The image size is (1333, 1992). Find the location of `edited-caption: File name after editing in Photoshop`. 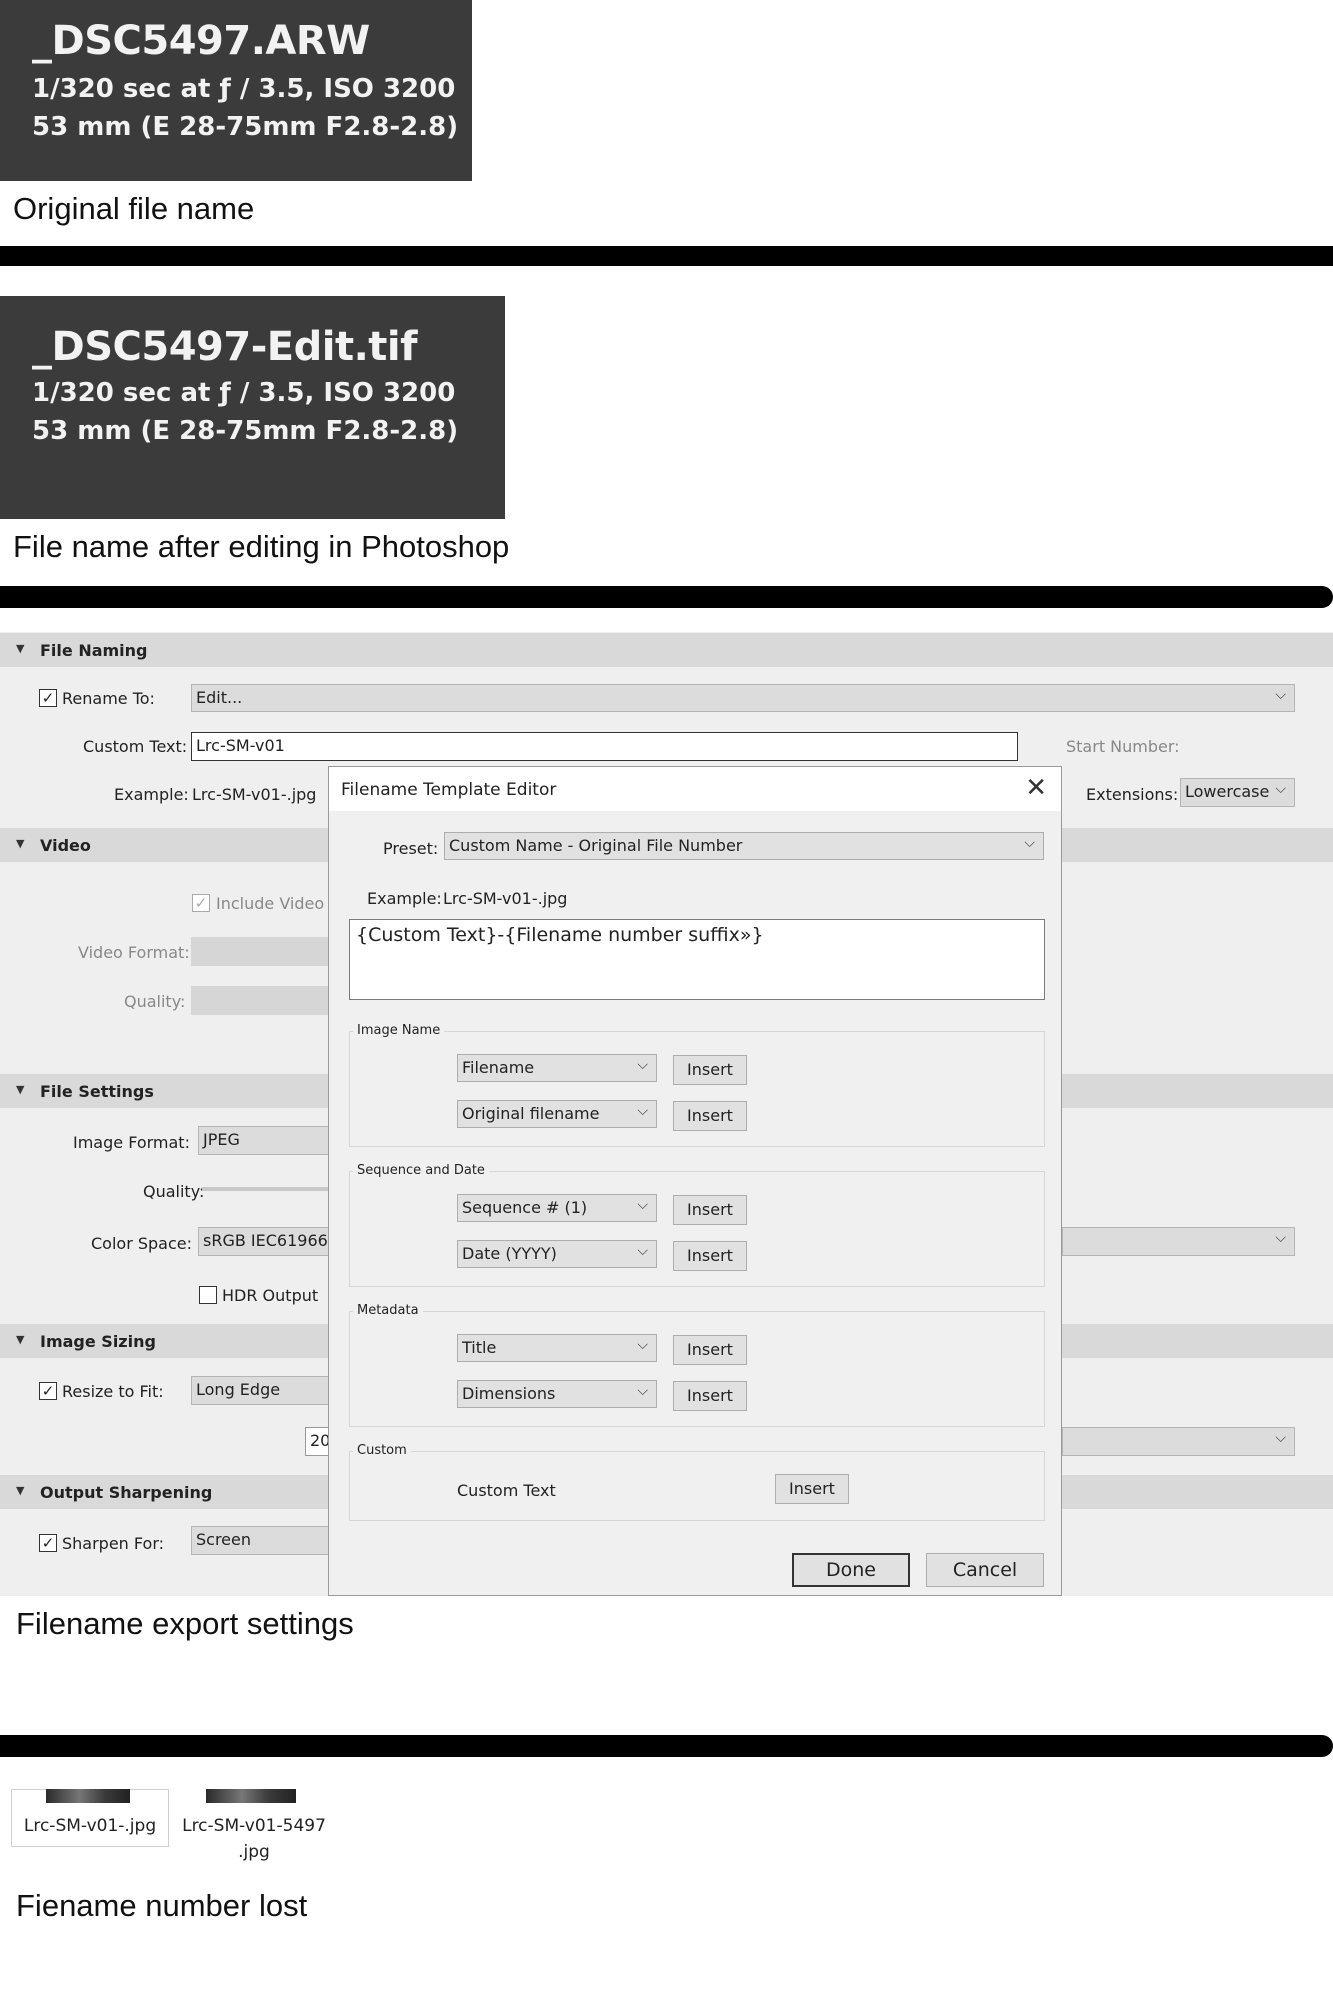

edited-caption: File name after editing in Photoshop is located at coordinates (261, 546).